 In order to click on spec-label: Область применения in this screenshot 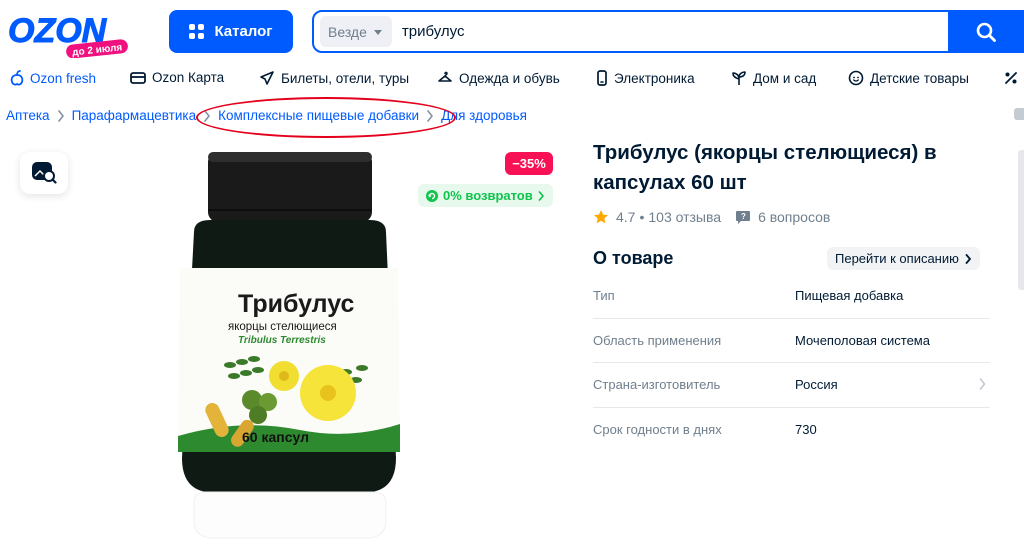, I will do `click(657, 340)`.